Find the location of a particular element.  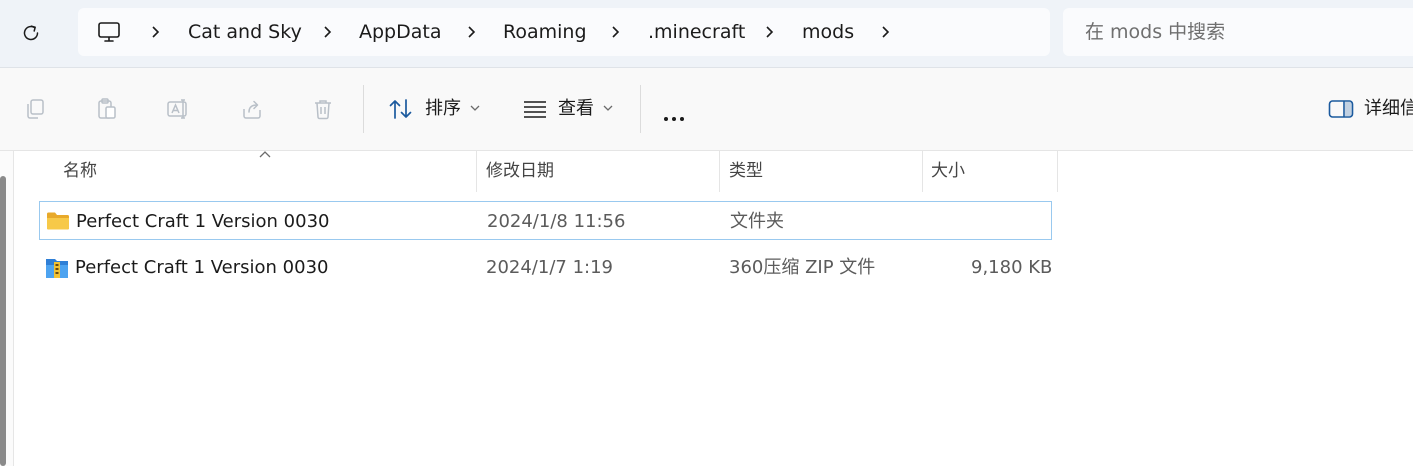

copy-button is located at coordinates (35, 109).